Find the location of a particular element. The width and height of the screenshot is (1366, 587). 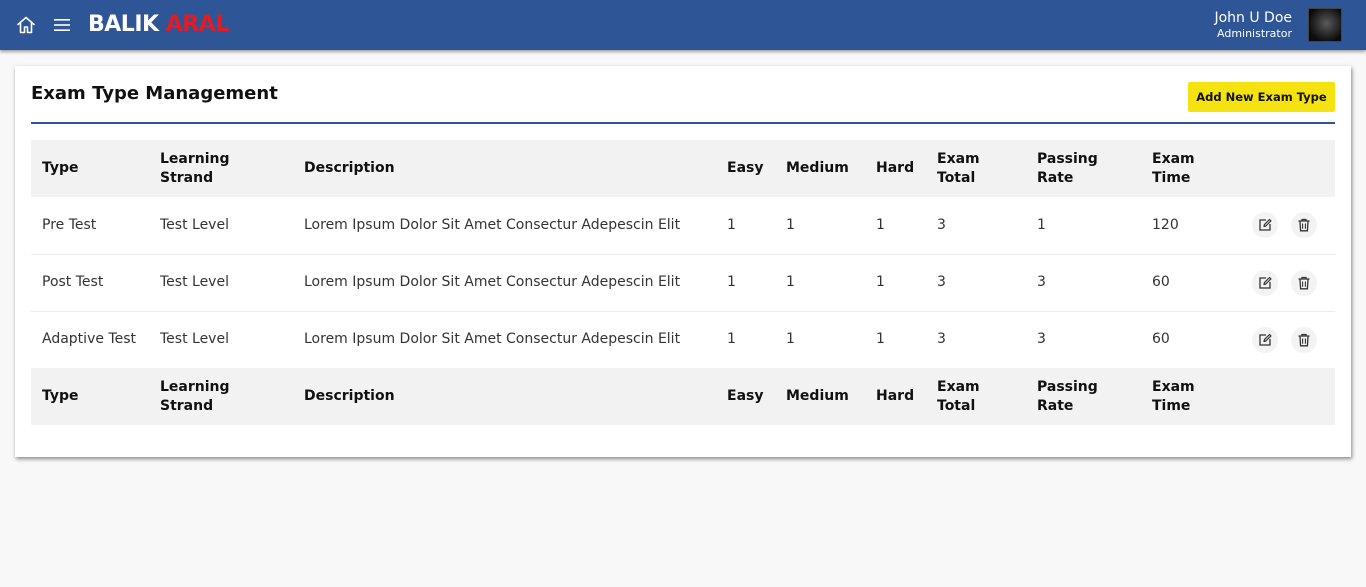

col-header-actions is located at coordinates (1288, 168).